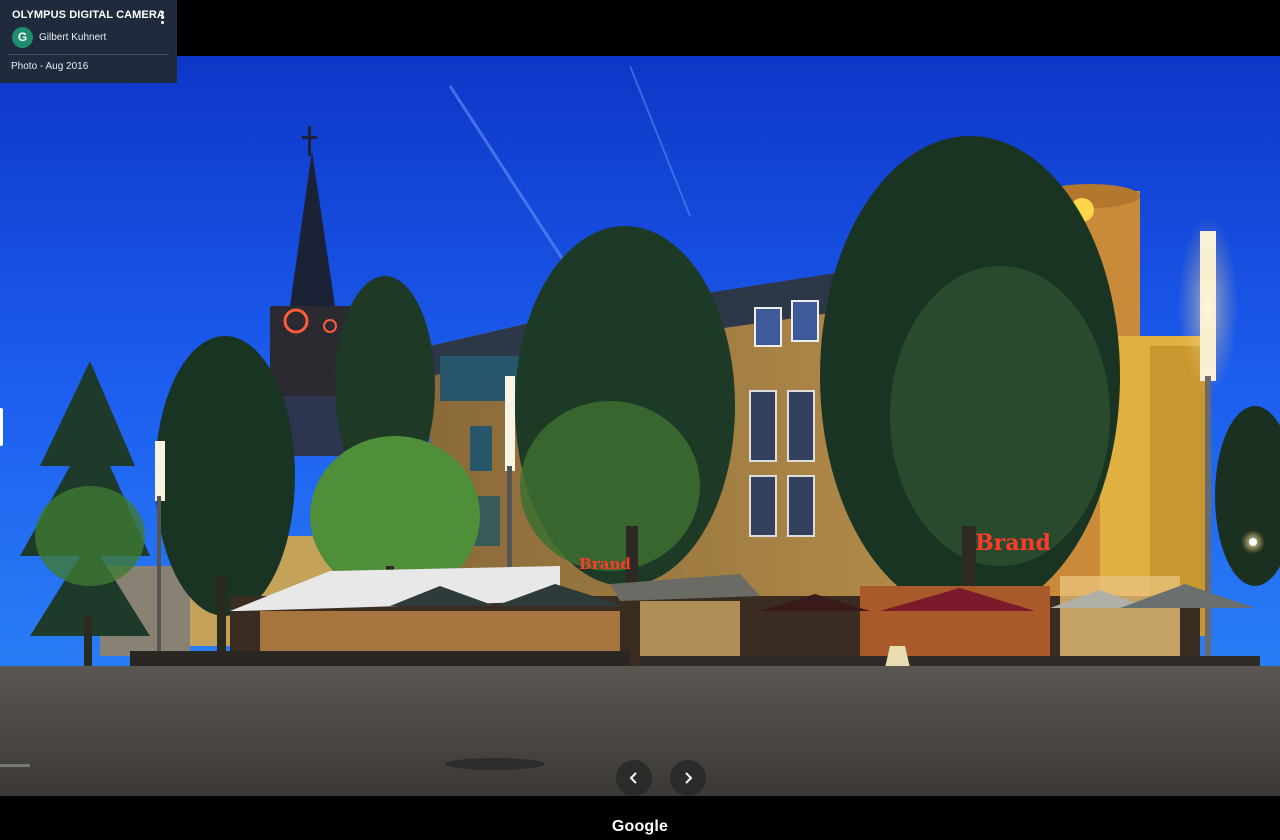 The height and width of the screenshot is (840, 1280). I want to click on chevron-right-icon, so click(689, 778).